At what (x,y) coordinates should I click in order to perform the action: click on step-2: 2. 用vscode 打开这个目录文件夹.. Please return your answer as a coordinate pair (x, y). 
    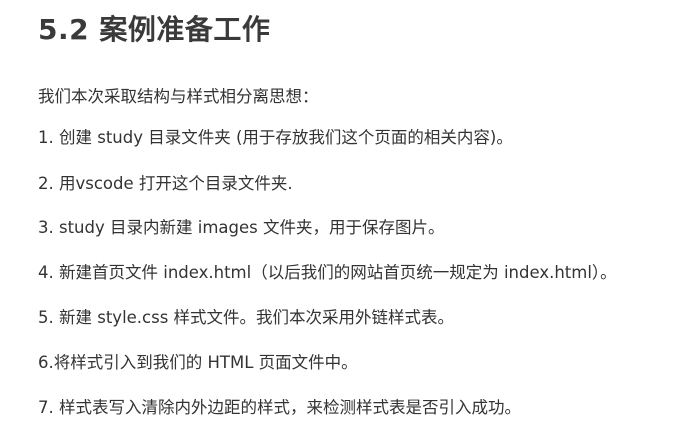
    Looking at the image, I should click on (165, 183).